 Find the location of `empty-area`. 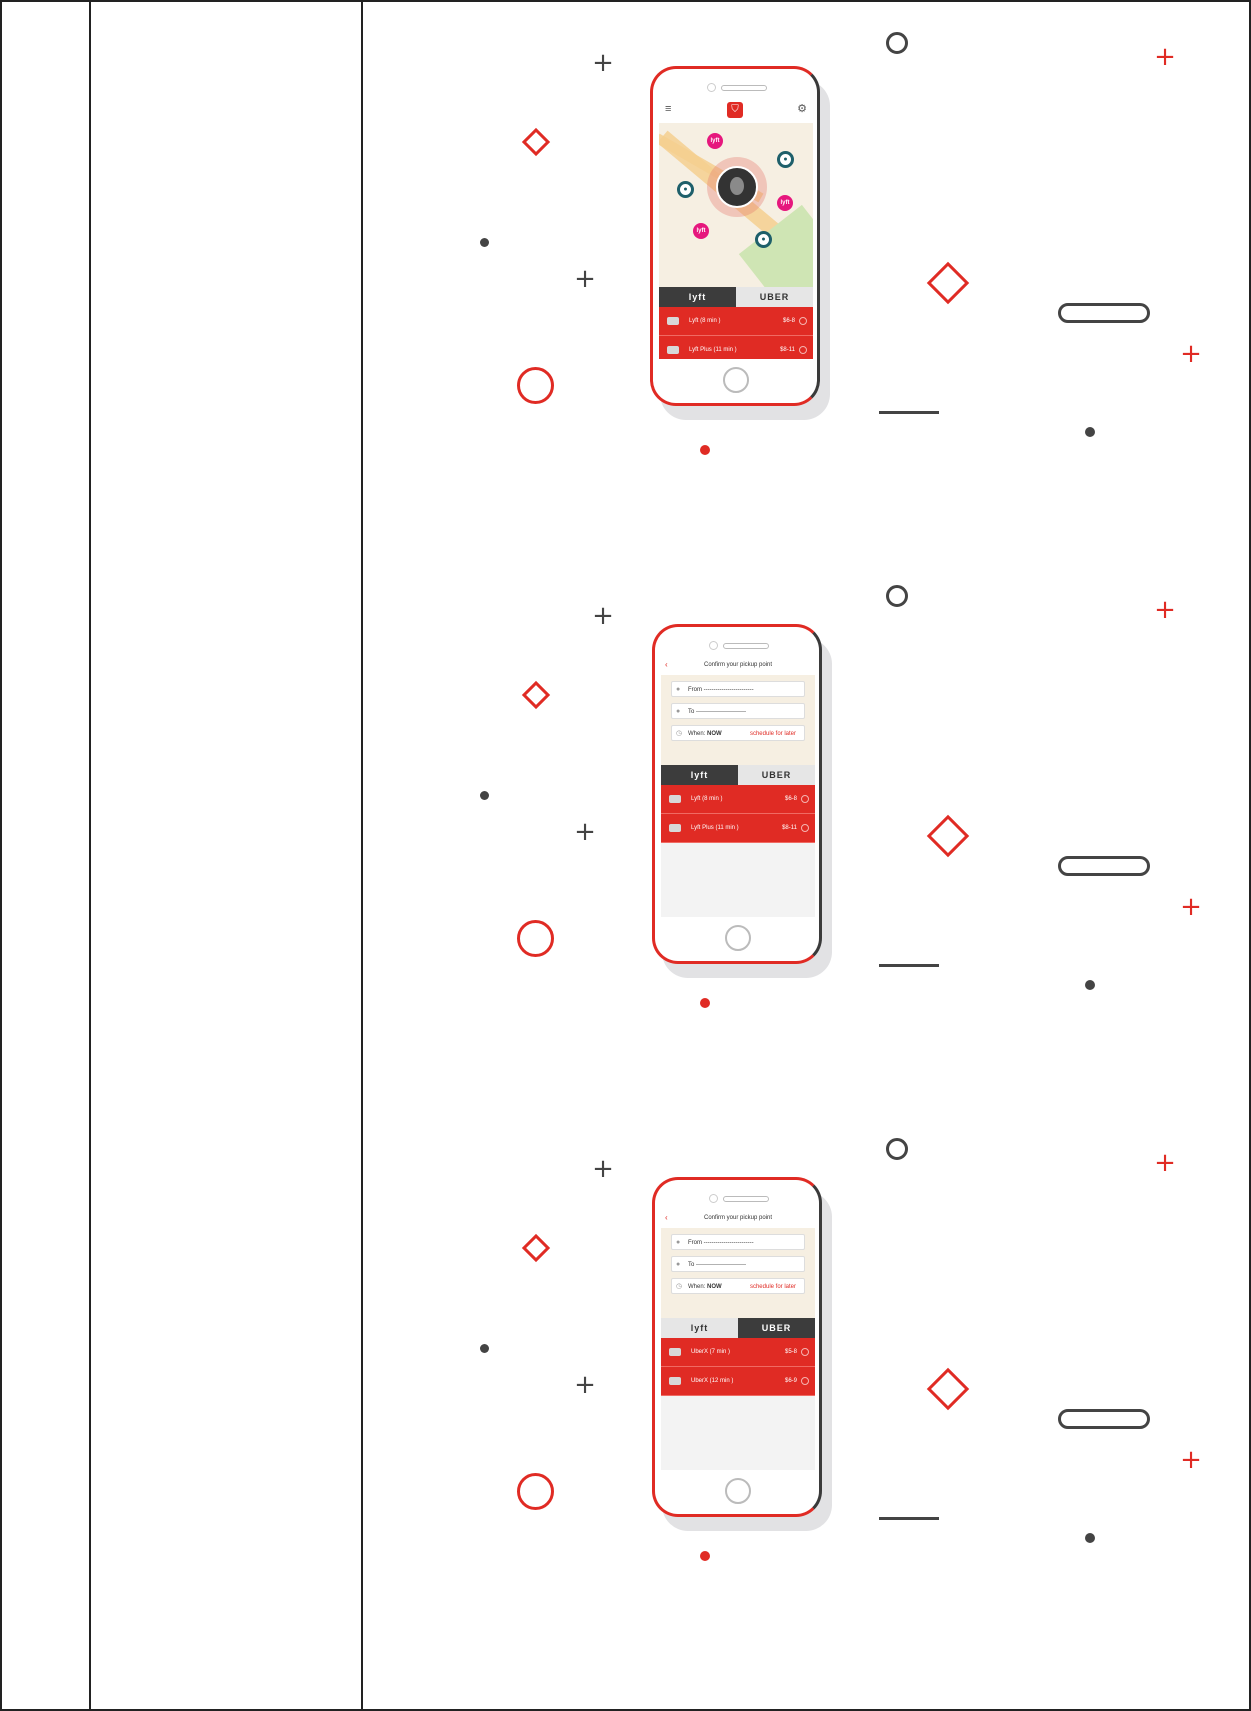

empty-area is located at coordinates (738, 880).